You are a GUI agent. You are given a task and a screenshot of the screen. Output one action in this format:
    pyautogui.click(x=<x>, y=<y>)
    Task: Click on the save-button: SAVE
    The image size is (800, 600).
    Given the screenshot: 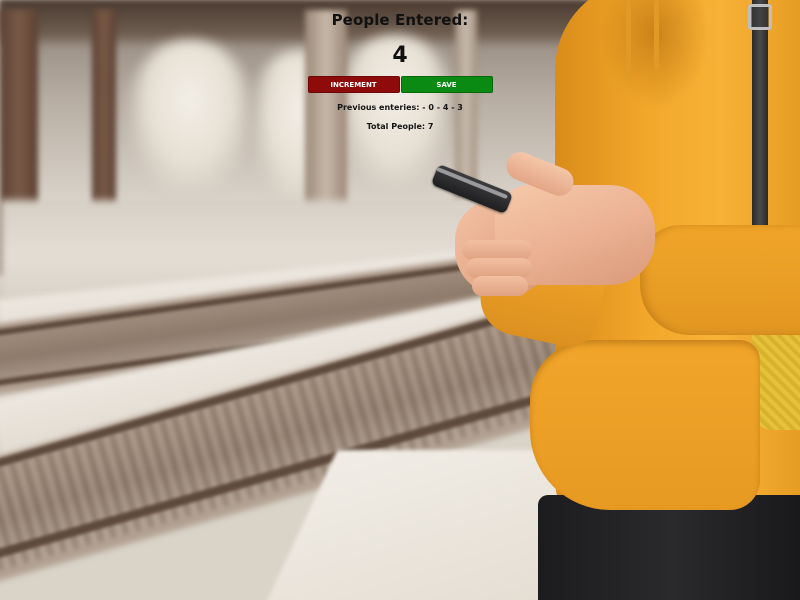 What is the action you would take?
    pyautogui.click(x=446, y=84)
    